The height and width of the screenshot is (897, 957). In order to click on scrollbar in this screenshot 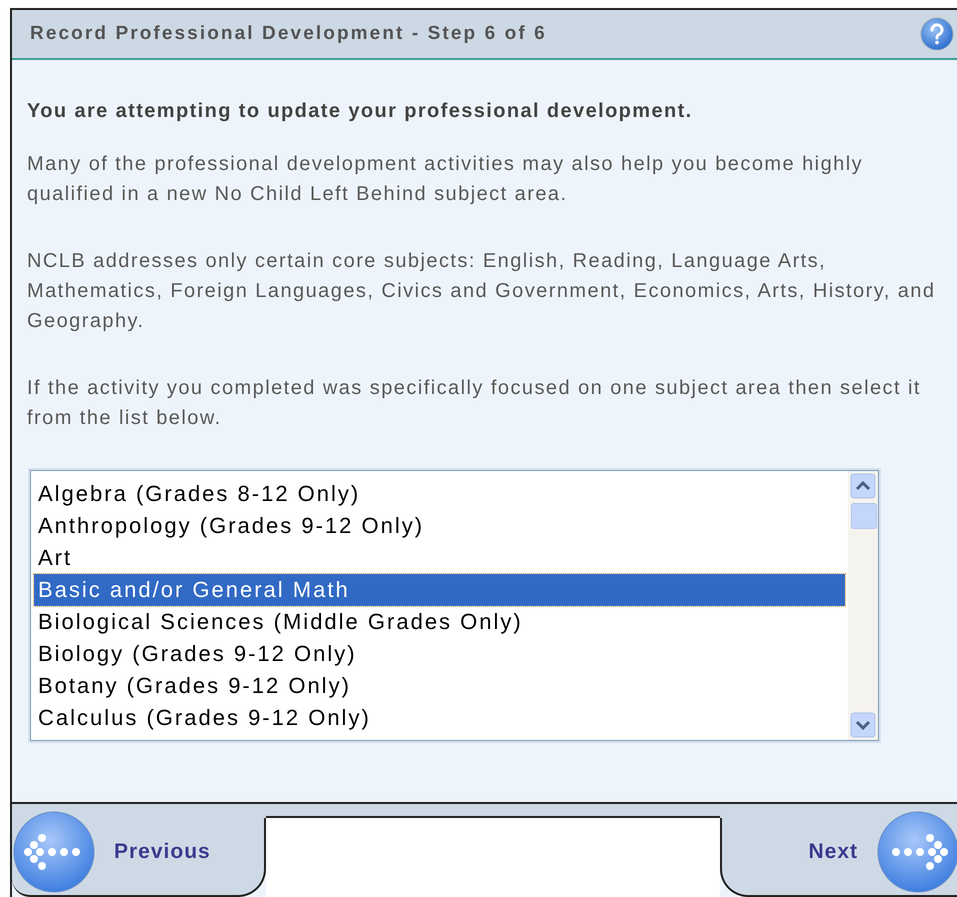, I will do `click(863, 605)`.